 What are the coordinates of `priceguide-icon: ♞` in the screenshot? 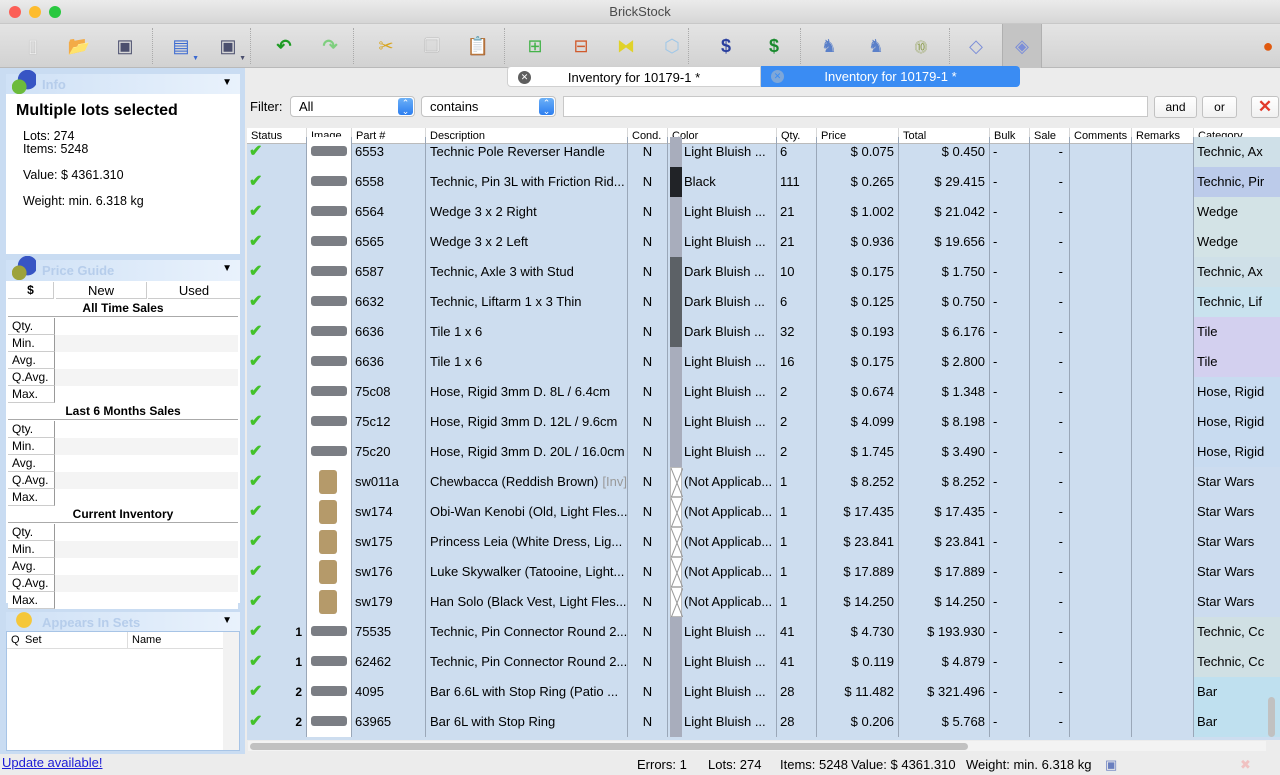 It's located at (829, 46).